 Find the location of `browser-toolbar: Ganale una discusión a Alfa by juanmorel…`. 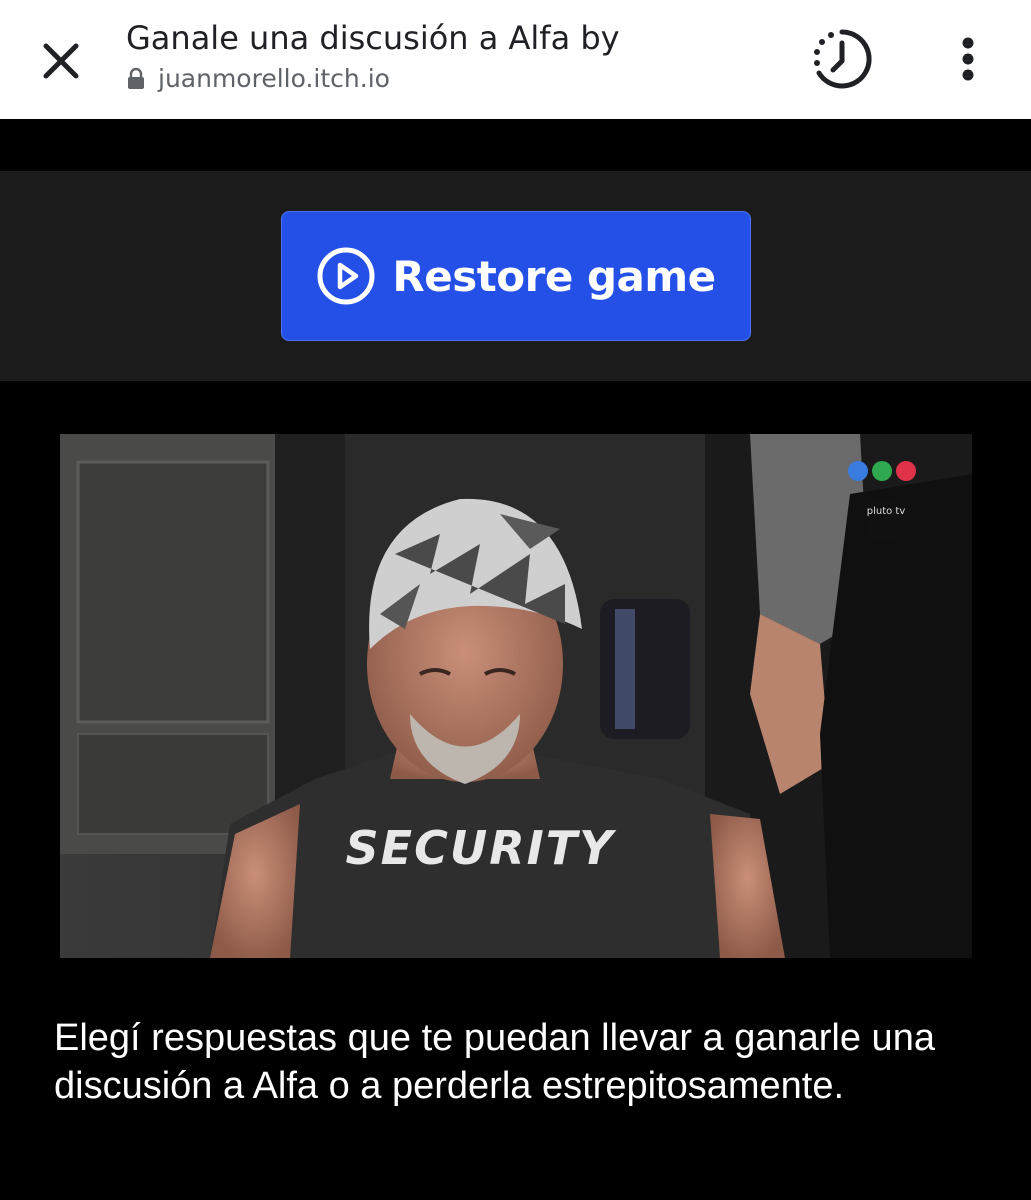

browser-toolbar: Ganale una discusión a Alfa by juanmorel… is located at coordinates (515, 59).